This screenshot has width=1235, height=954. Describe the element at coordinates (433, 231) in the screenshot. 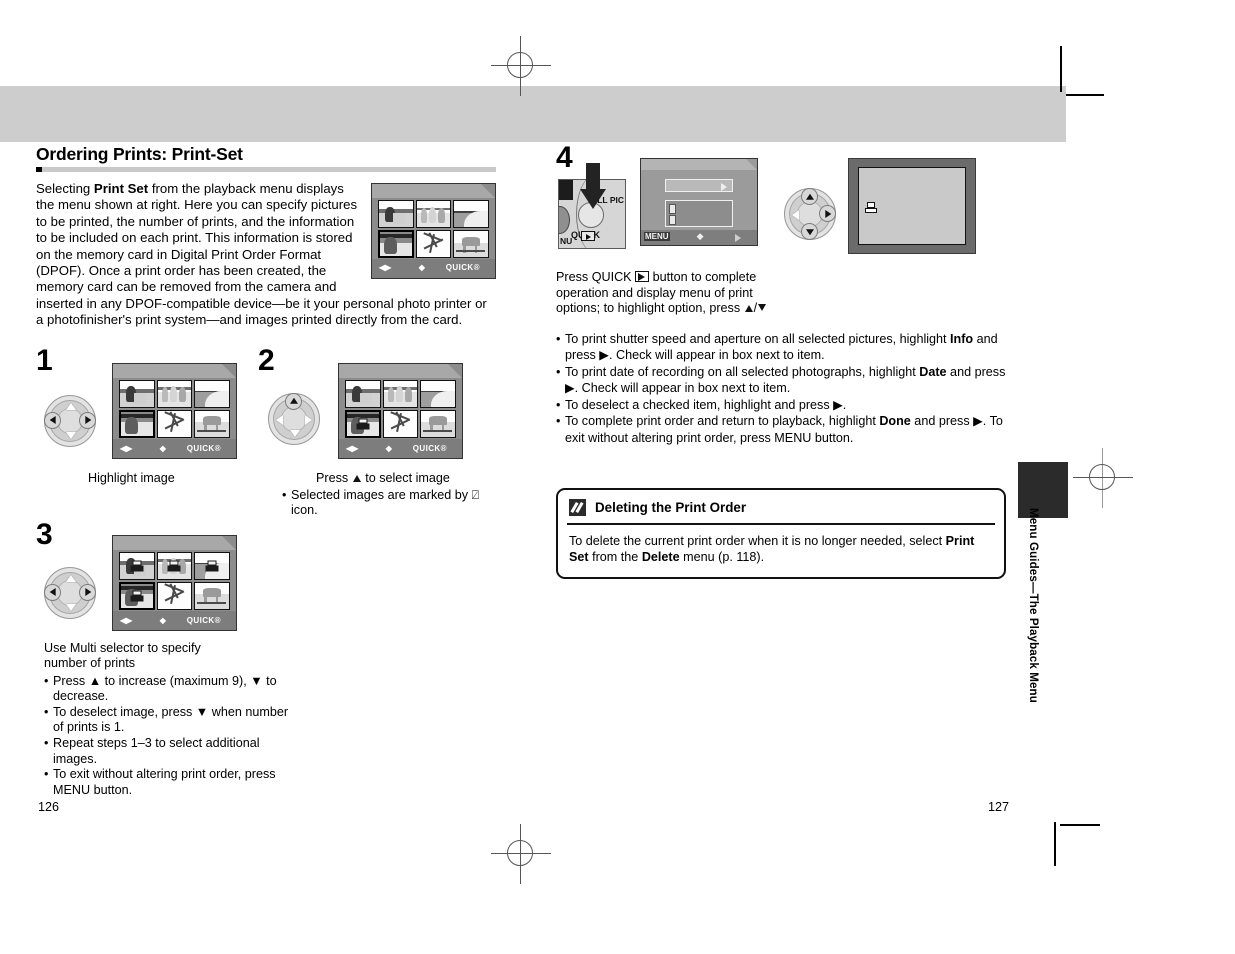

I see `print-set-menu-screenshot: ◀▶ ◆ QUICK®` at that location.